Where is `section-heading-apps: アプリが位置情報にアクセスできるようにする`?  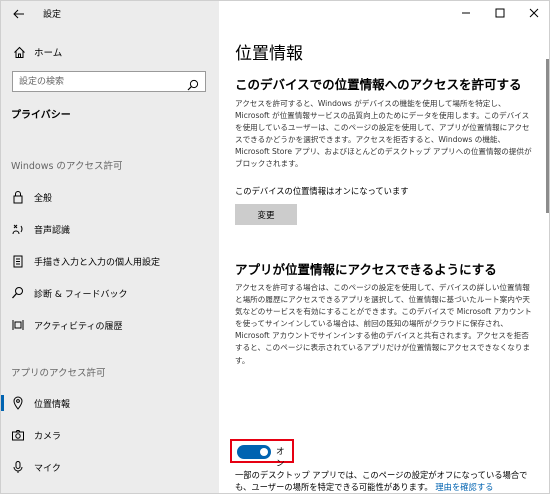 section-heading-apps: アプリが位置情報にアクセスできるようにする is located at coordinates (366, 269).